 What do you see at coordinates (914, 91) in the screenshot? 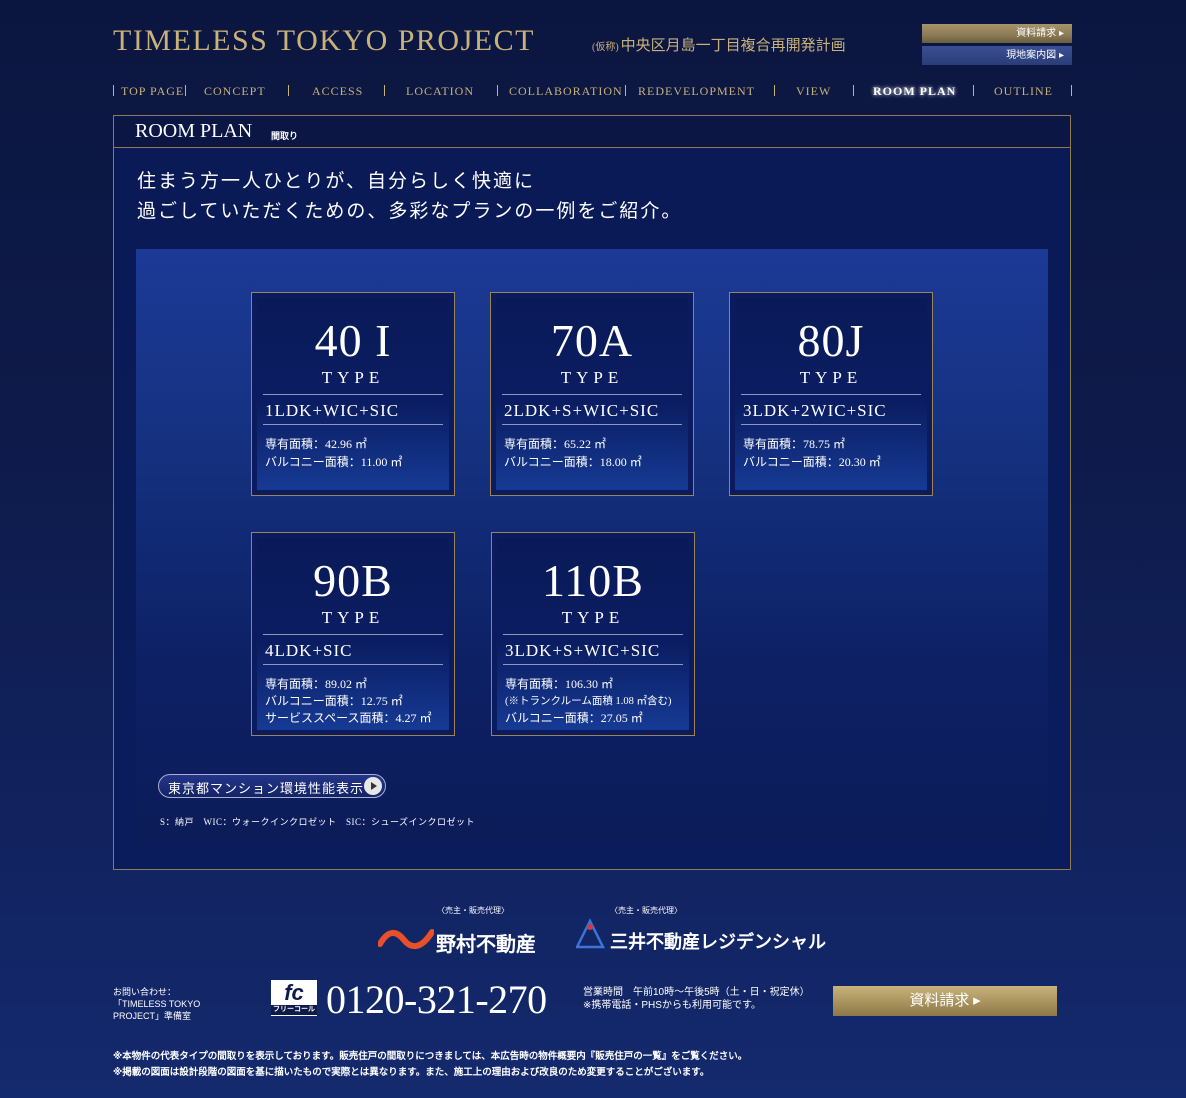
I see `nav-room-plan: ROOM PLAN` at bounding box center [914, 91].